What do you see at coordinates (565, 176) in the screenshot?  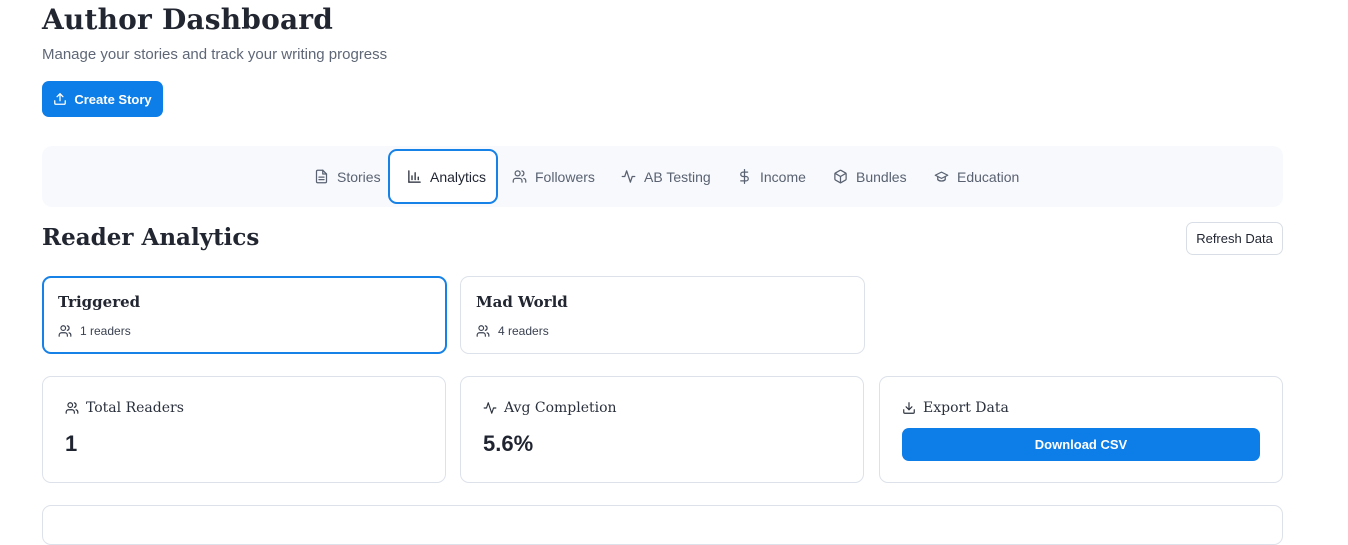 I see `tab-label: Followers` at bounding box center [565, 176].